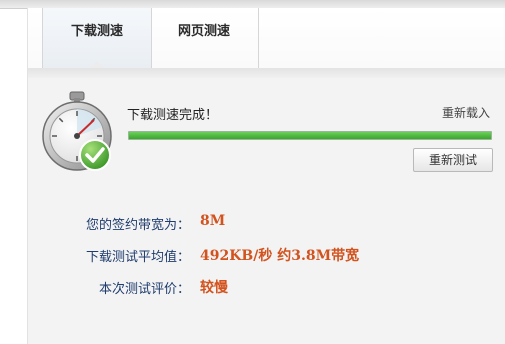 The width and height of the screenshot is (505, 344). Describe the element at coordinates (95, 155) in the screenshot. I see `check-icon` at that location.